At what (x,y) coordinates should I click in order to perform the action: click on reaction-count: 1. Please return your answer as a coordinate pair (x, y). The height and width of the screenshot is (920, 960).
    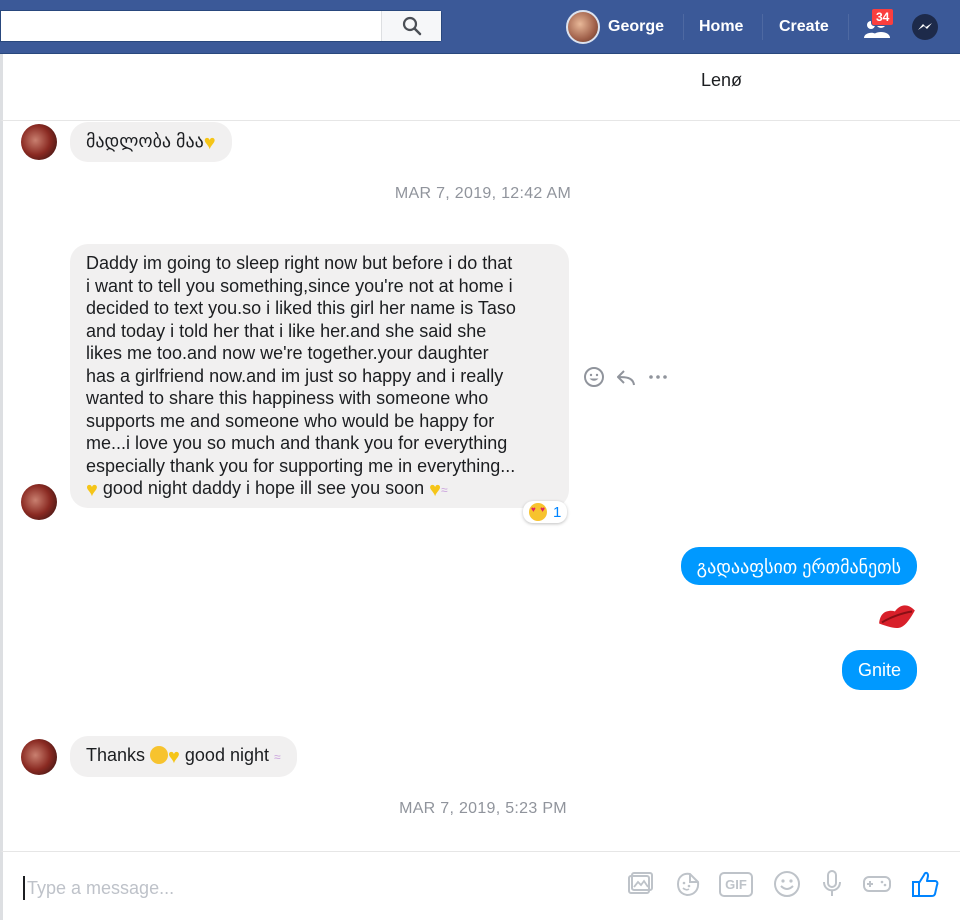
    Looking at the image, I should click on (557, 512).